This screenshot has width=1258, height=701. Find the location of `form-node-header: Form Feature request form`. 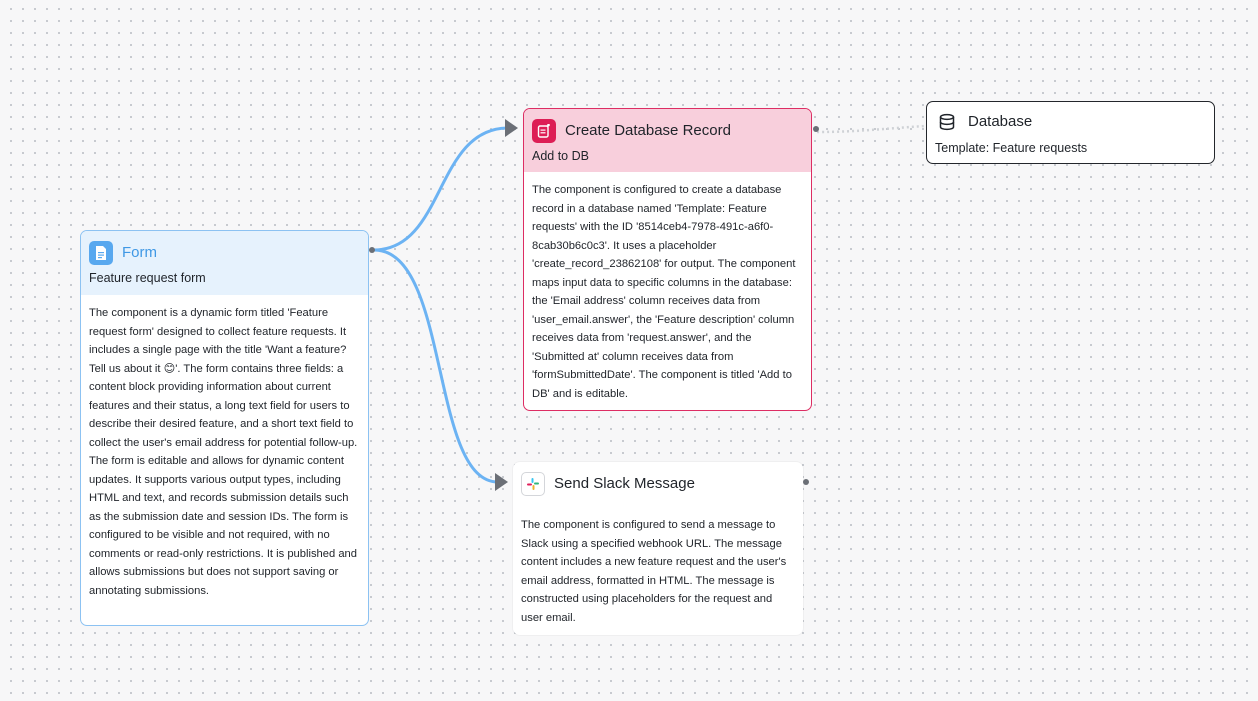

form-node-header: Form Feature request form is located at coordinates (224, 263).